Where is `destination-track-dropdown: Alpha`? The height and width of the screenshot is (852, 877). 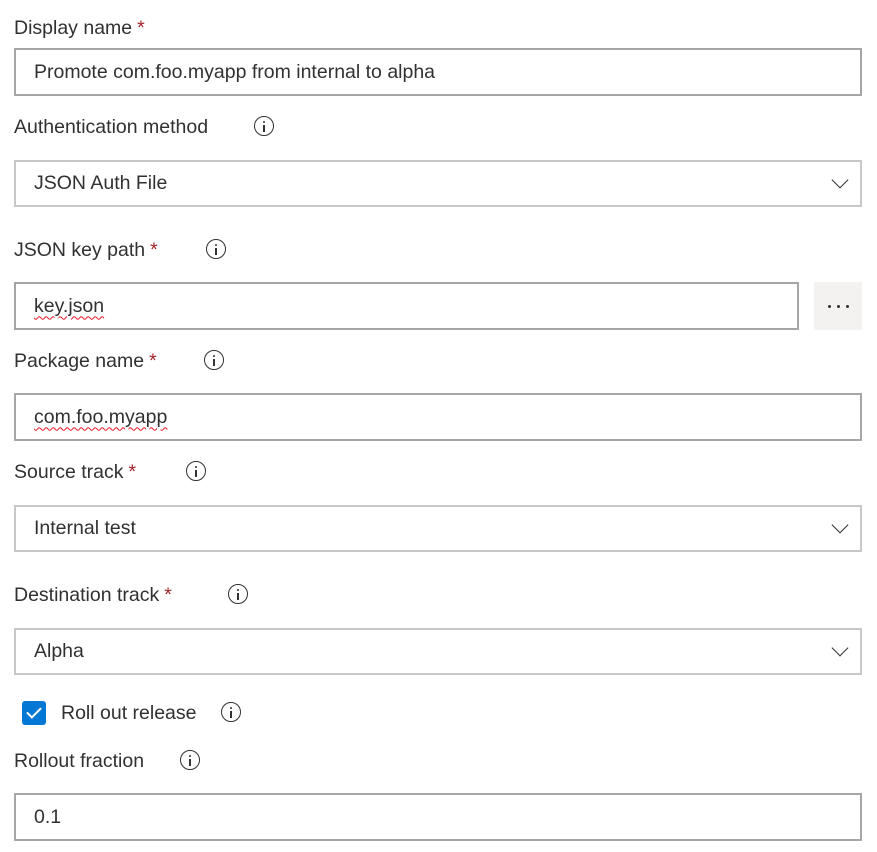 destination-track-dropdown: Alpha is located at coordinates (438, 651).